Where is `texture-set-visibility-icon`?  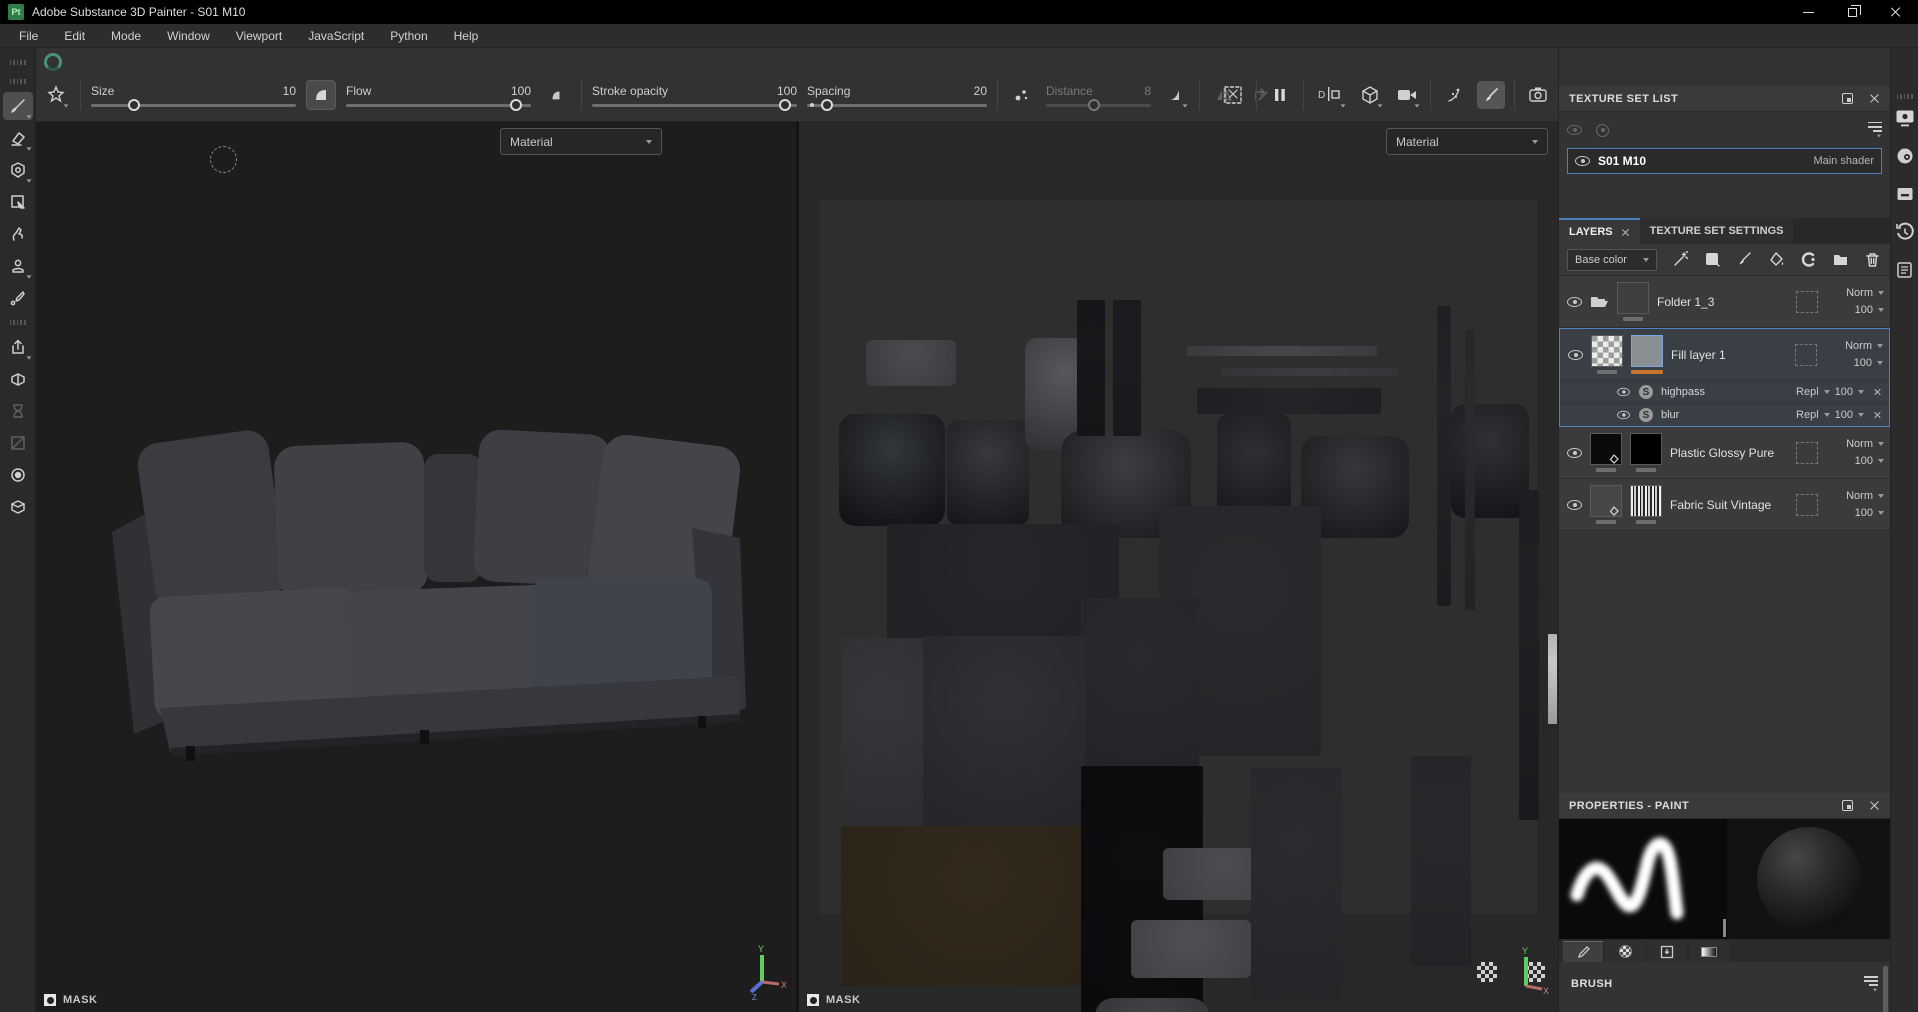 texture-set-visibility-icon is located at coordinates (1582, 161).